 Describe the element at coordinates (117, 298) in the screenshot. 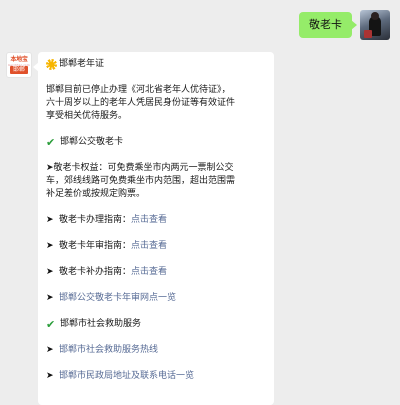

I see `review-sites-link: 邯郸公交敬老卡年审网点一览` at that location.